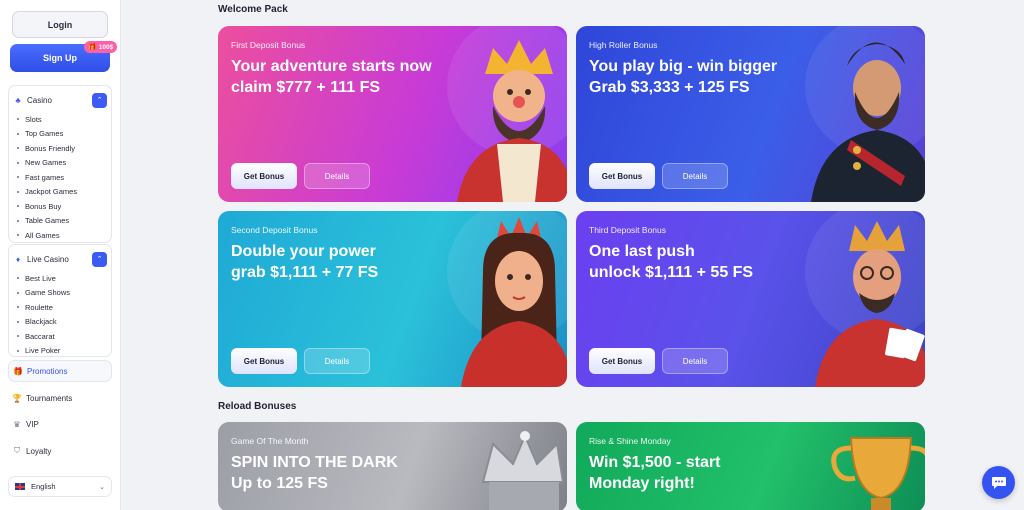 Image resolution: width=1024 pixels, height=510 pixels. What do you see at coordinates (60, 24) in the screenshot?
I see `login-button: Login` at bounding box center [60, 24].